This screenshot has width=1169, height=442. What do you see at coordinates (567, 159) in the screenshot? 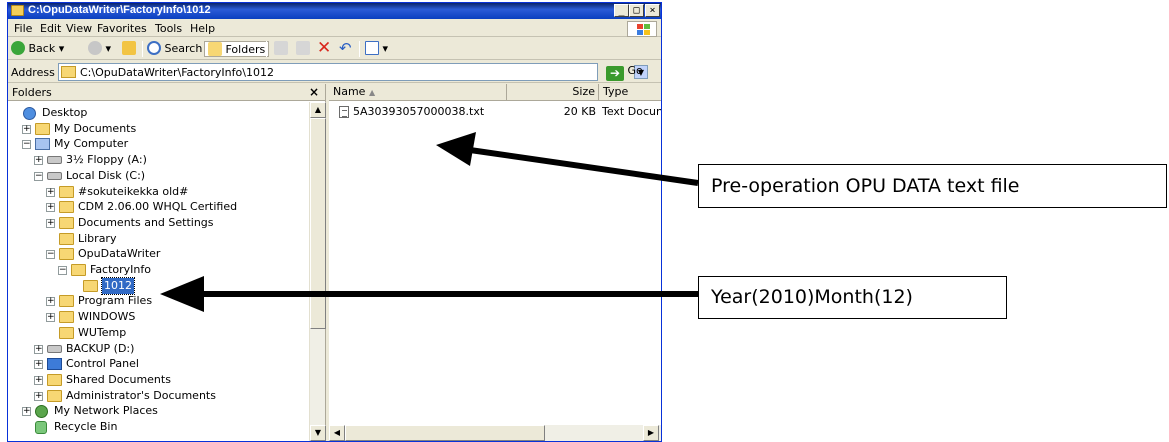
I see `file-callout-arrow` at bounding box center [567, 159].